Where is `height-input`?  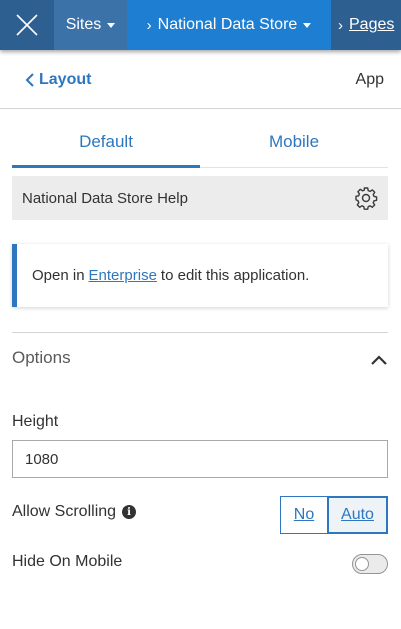 height-input is located at coordinates (200, 459).